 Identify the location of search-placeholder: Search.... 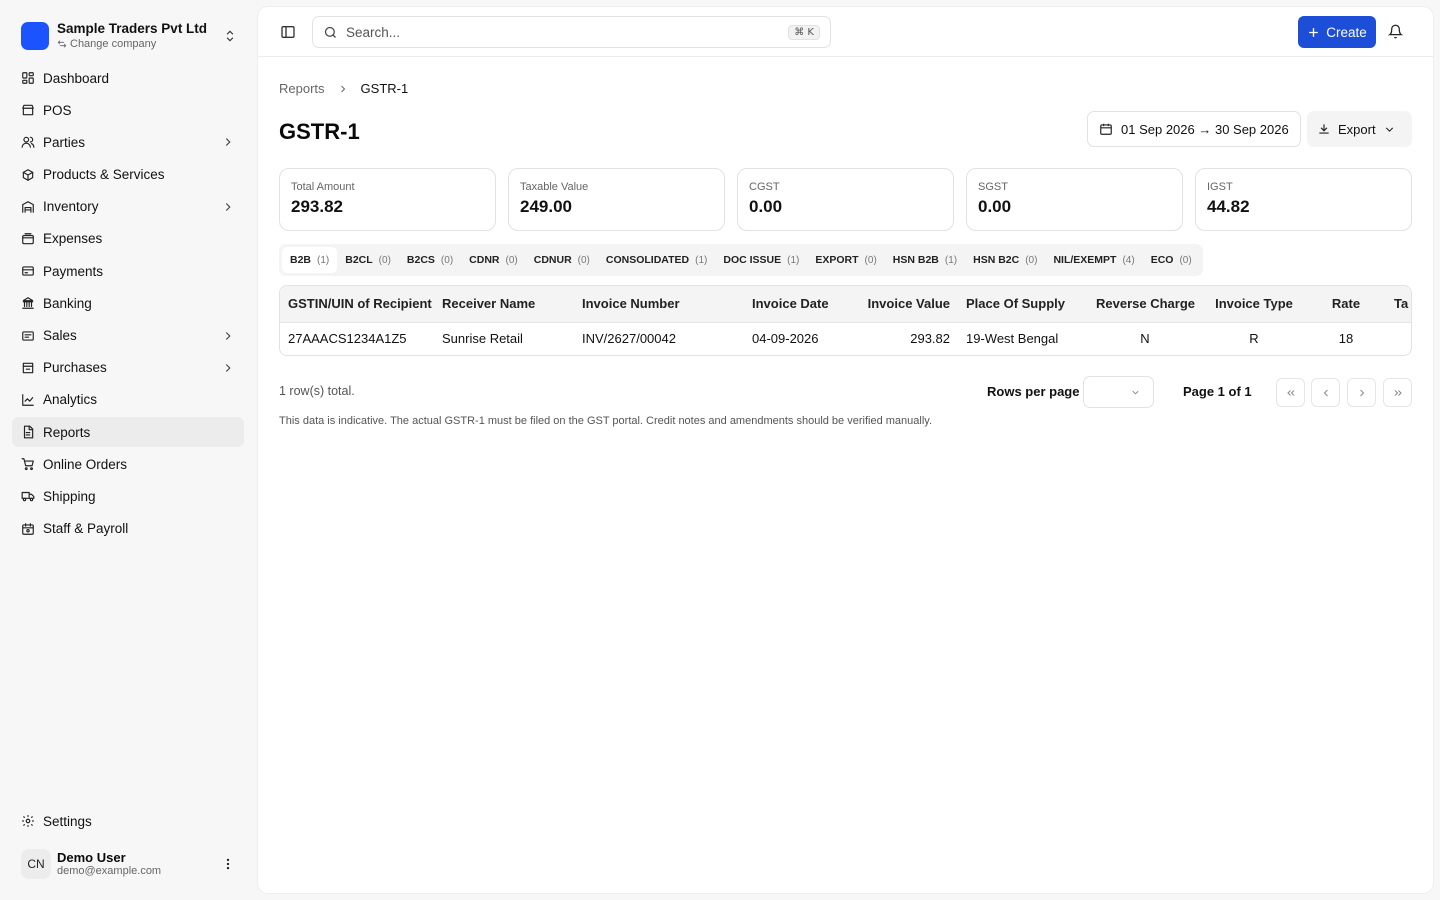
(373, 32).